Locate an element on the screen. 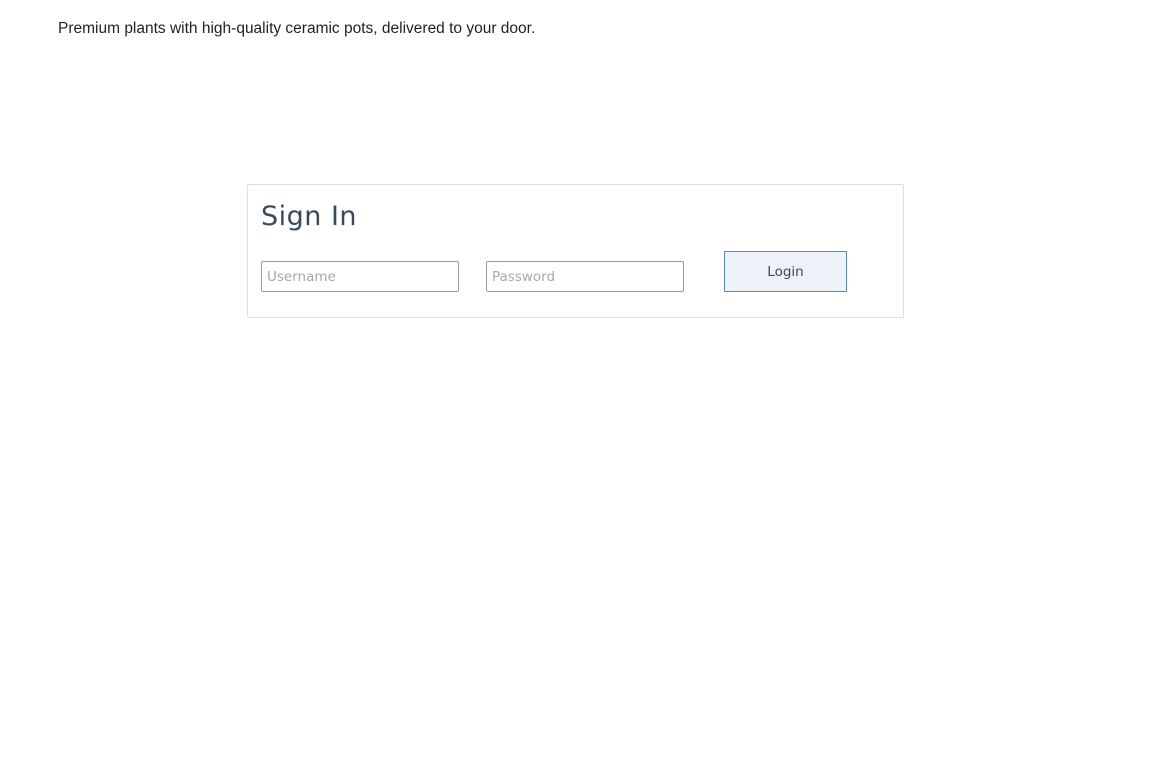  signin-card: Sign In Login is located at coordinates (575, 251).